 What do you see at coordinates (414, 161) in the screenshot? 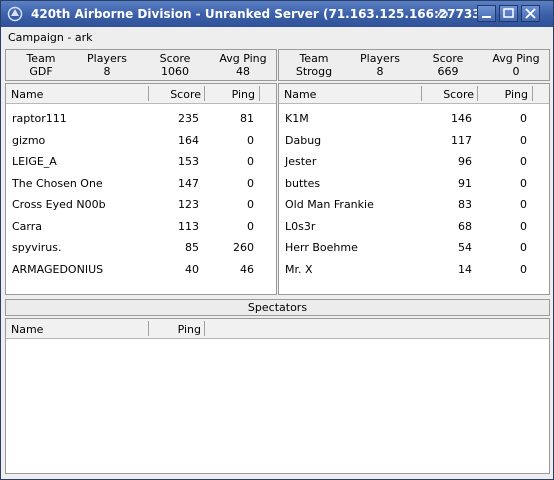
I see `player-row: Jester 96 0` at bounding box center [414, 161].